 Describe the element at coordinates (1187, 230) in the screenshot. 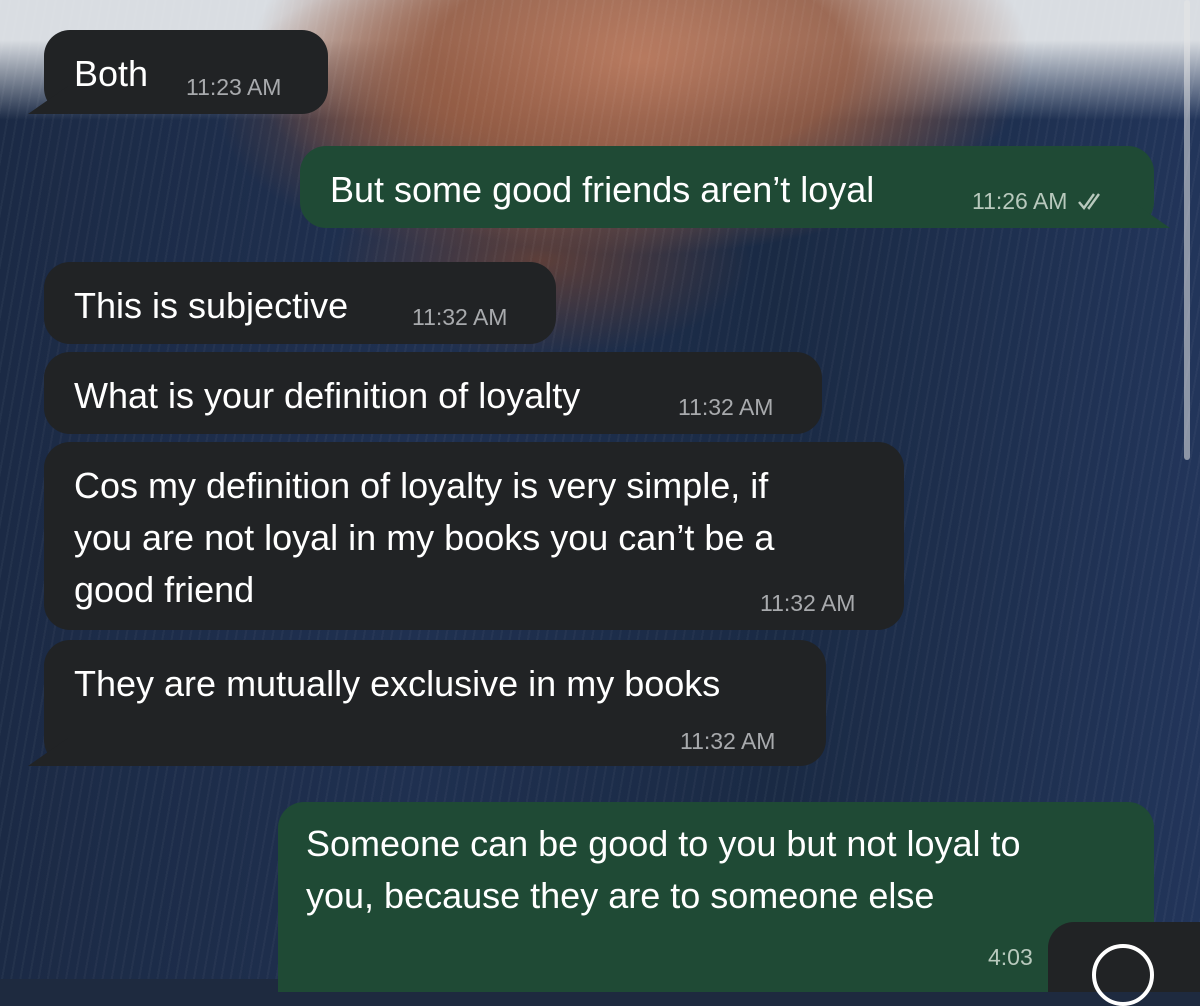

I see `scrollbar` at that location.